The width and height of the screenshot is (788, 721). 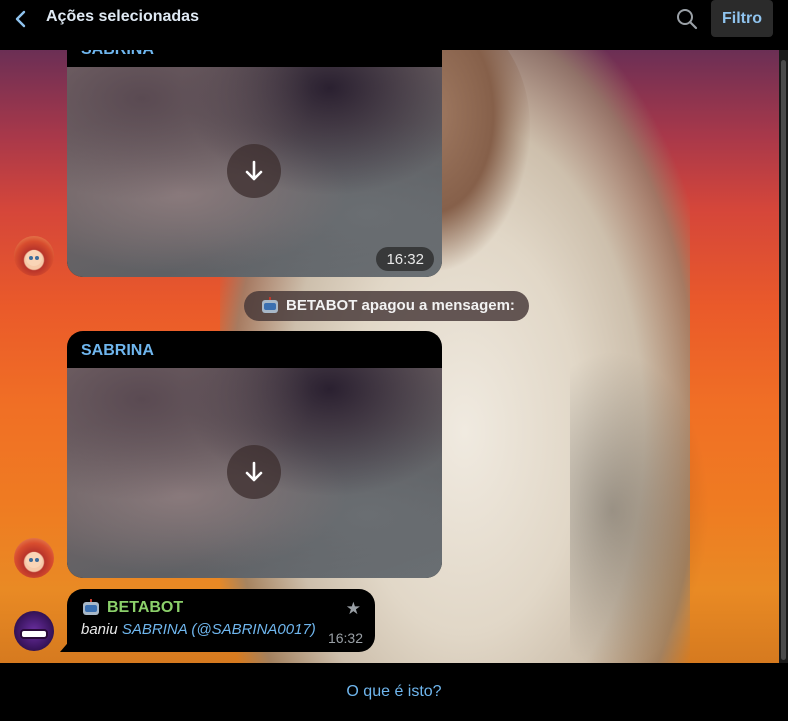 What do you see at coordinates (254, 349) in the screenshot?
I see `sender-name: SABRINA` at bounding box center [254, 349].